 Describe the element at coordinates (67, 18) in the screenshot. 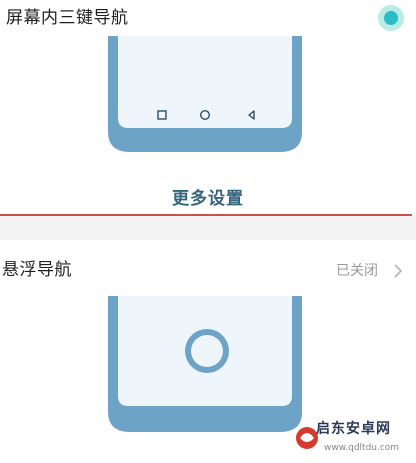

I see `three-key-nav-title: 屏幕内三键导航` at that location.